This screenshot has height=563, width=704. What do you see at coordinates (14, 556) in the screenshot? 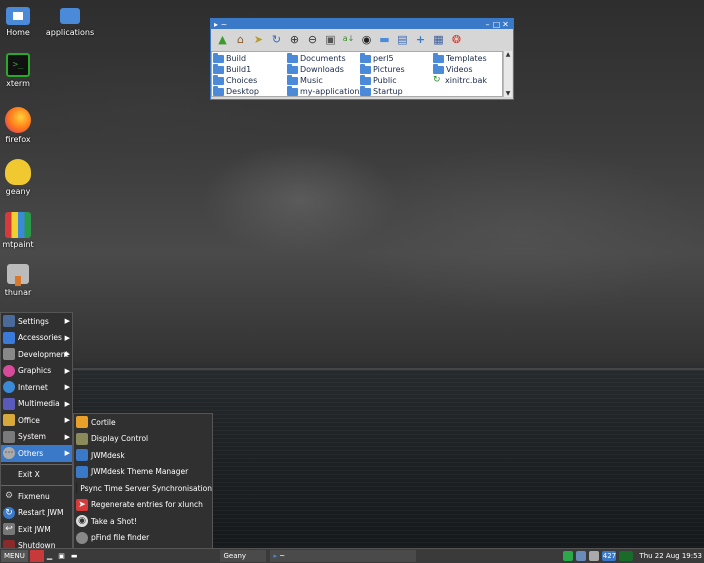
I see `menu-button: MENU` at bounding box center [14, 556].